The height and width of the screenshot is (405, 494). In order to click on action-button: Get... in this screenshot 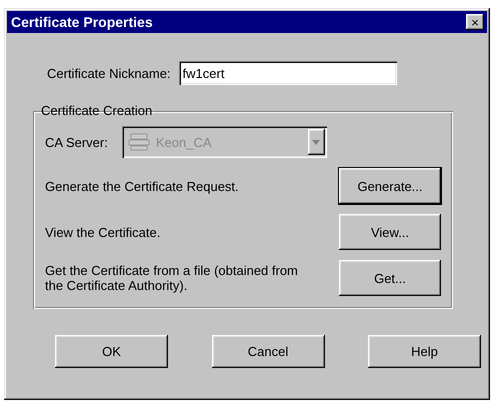, I will do `click(390, 278)`.